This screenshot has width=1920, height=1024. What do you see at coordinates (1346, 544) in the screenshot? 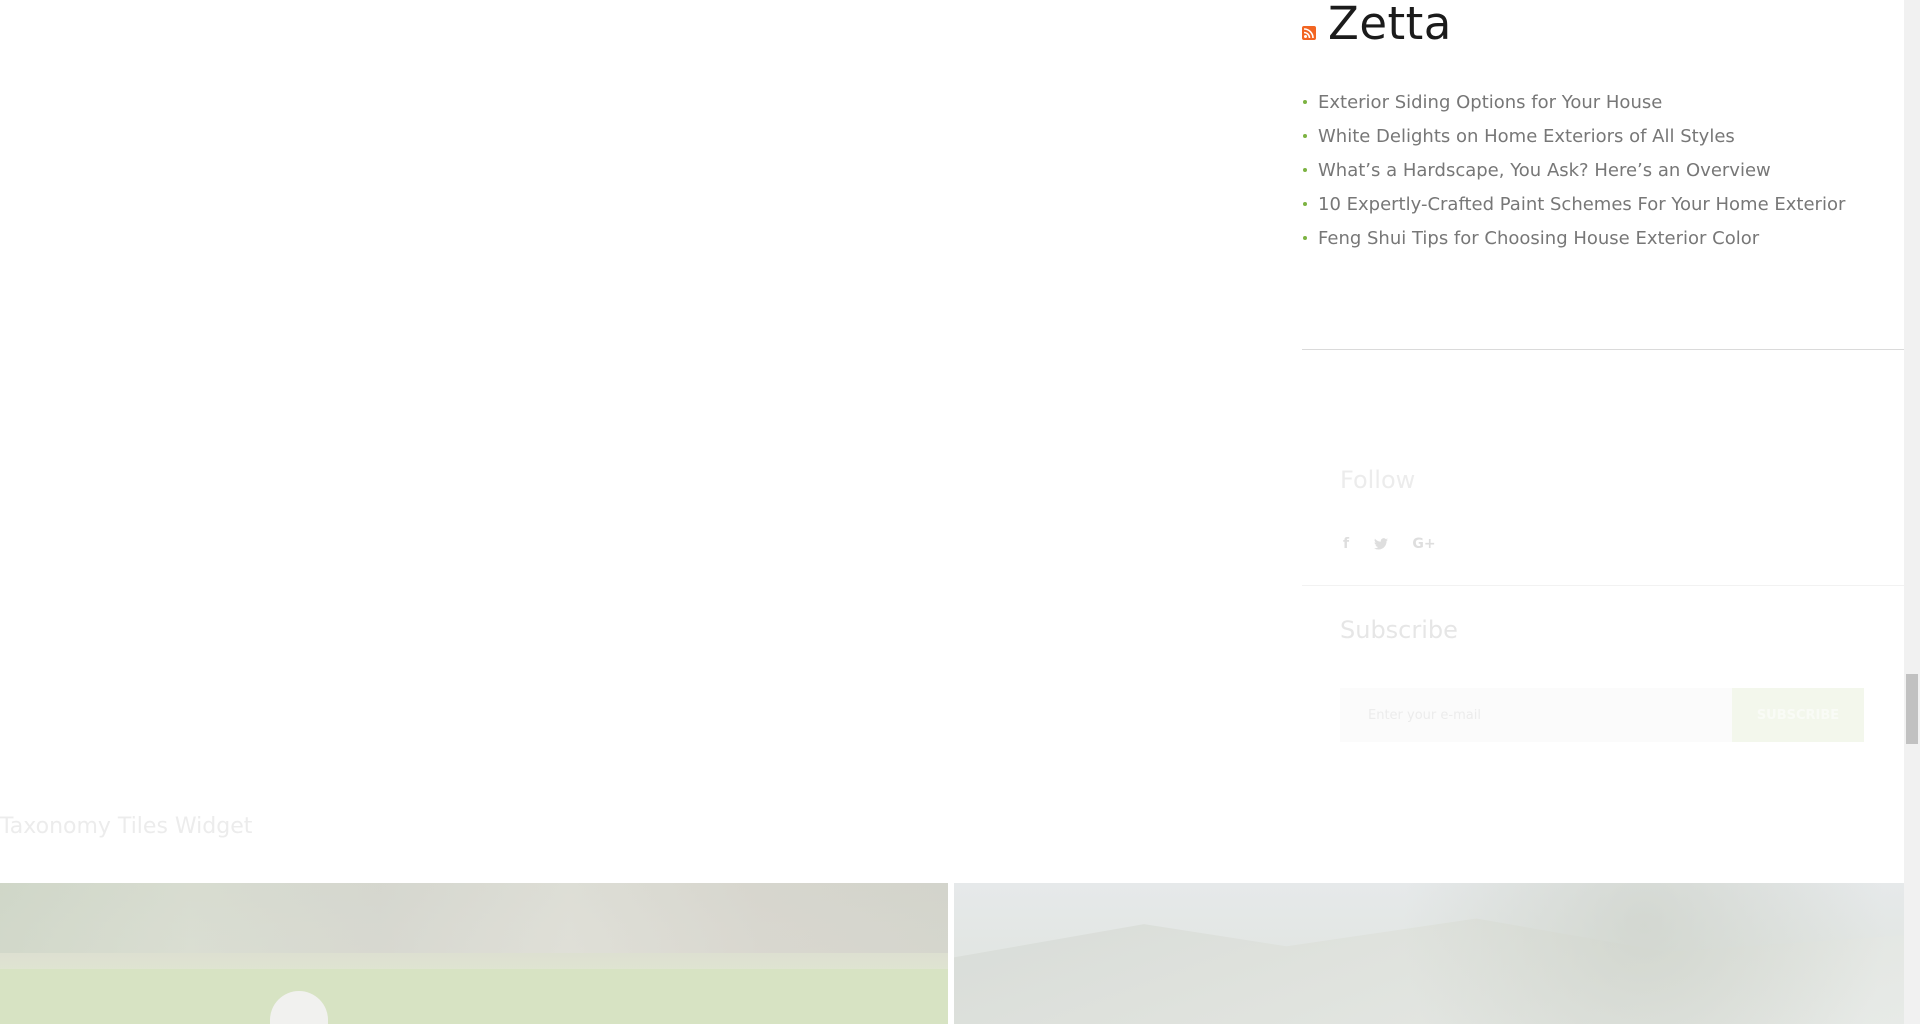
I see `facebook-icon: f` at bounding box center [1346, 544].